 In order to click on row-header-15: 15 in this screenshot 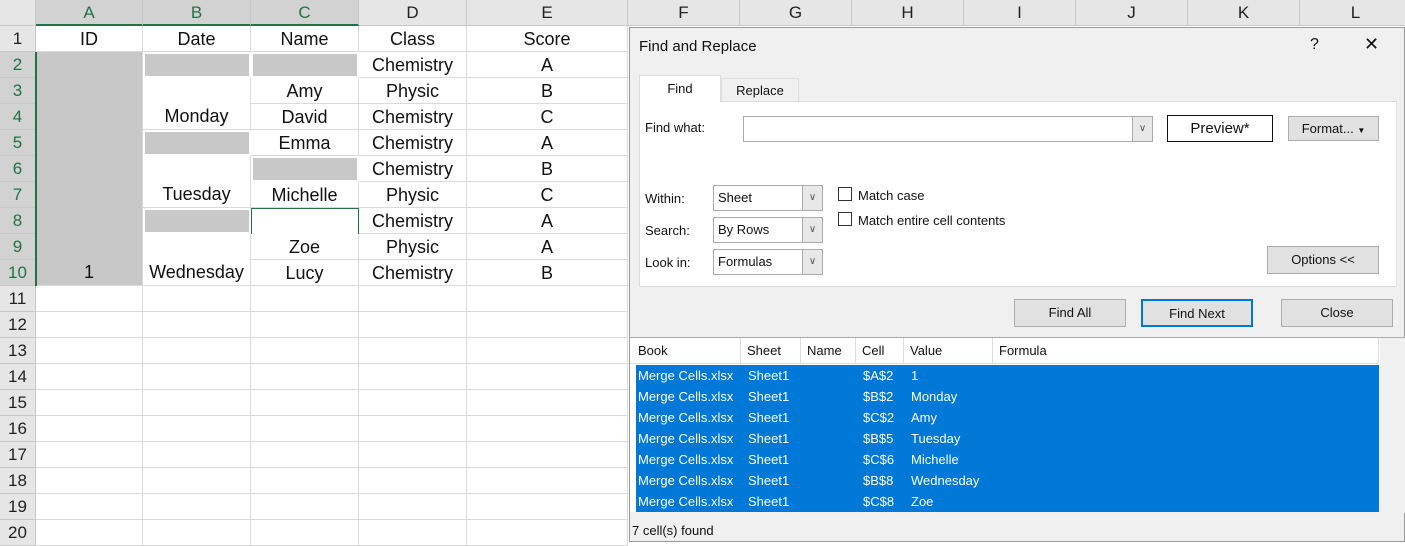, I will do `click(18, 403)`.